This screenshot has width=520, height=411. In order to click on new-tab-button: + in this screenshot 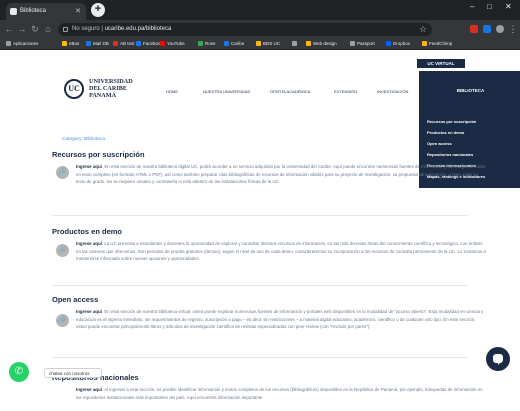, I will do `click(98, 10)`.